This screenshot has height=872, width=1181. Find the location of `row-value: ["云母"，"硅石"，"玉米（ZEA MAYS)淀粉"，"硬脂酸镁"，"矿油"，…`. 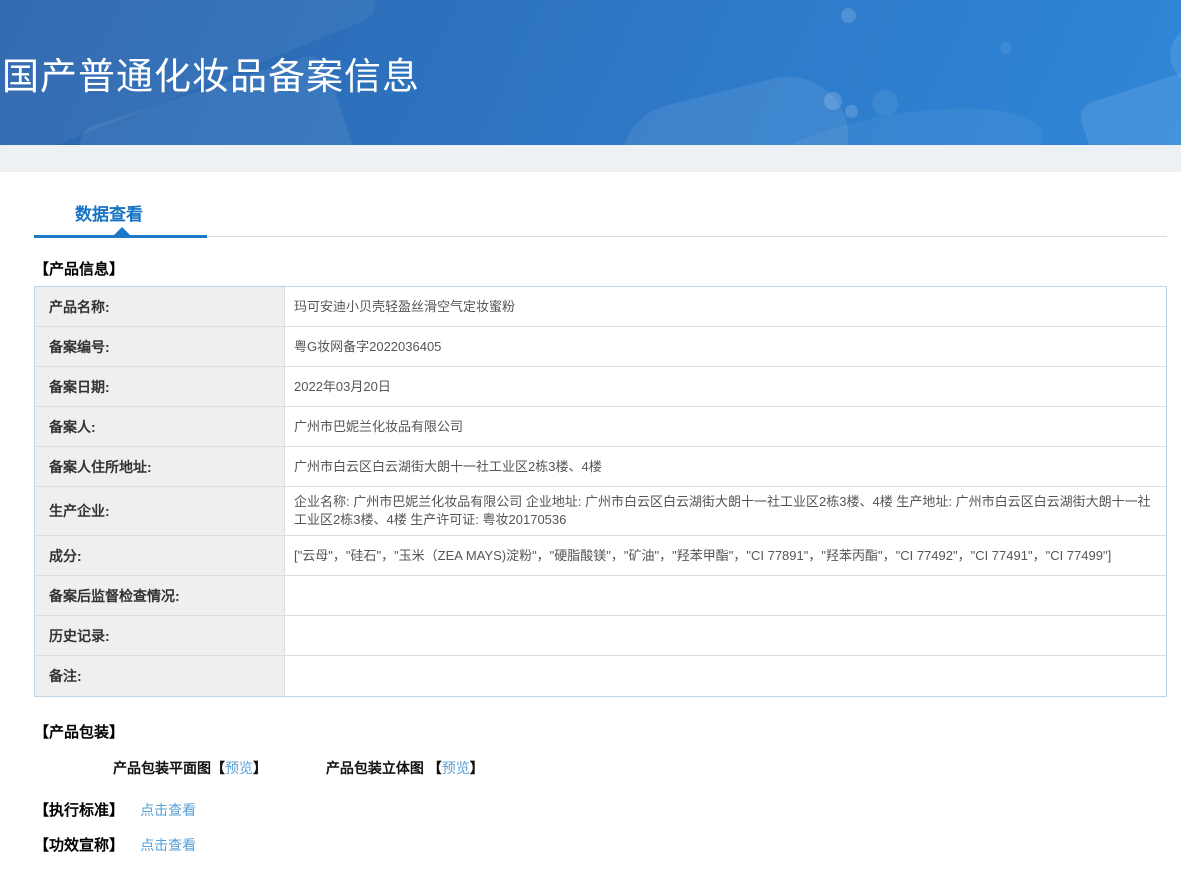

row-value: ["云母"，"硅石"，"玉米（ZEA MAYS)淀粉"，"硬脂酸镁"，"矿油"，… is located at coordinates (703, 555).